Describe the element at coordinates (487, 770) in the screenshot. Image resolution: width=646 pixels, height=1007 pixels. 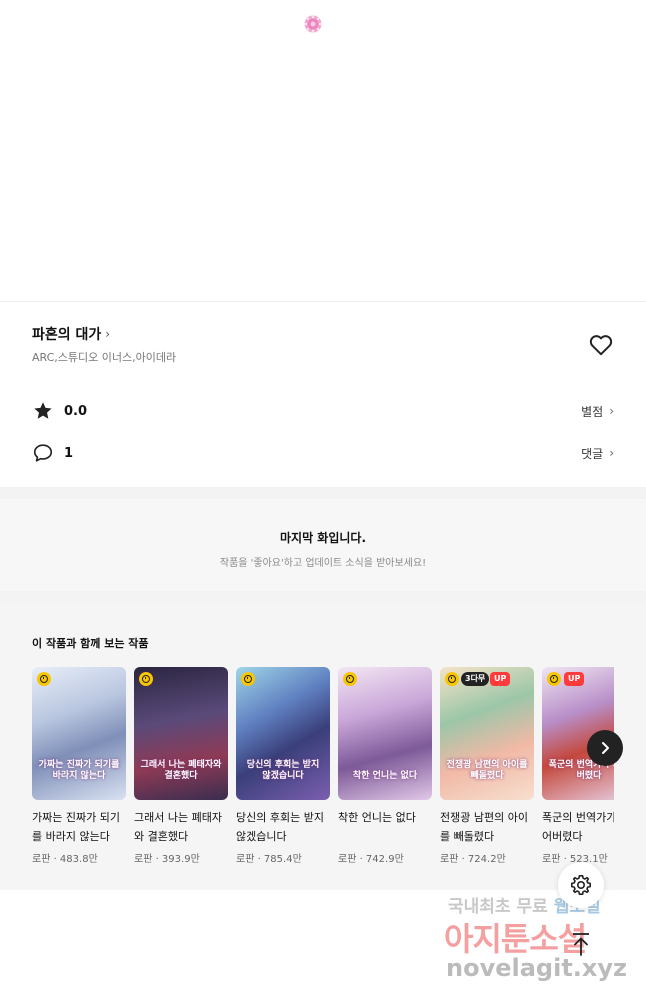
I see `cover-title-text: 전쟁광 남편의 아이를 빼돌렸다` at that location.